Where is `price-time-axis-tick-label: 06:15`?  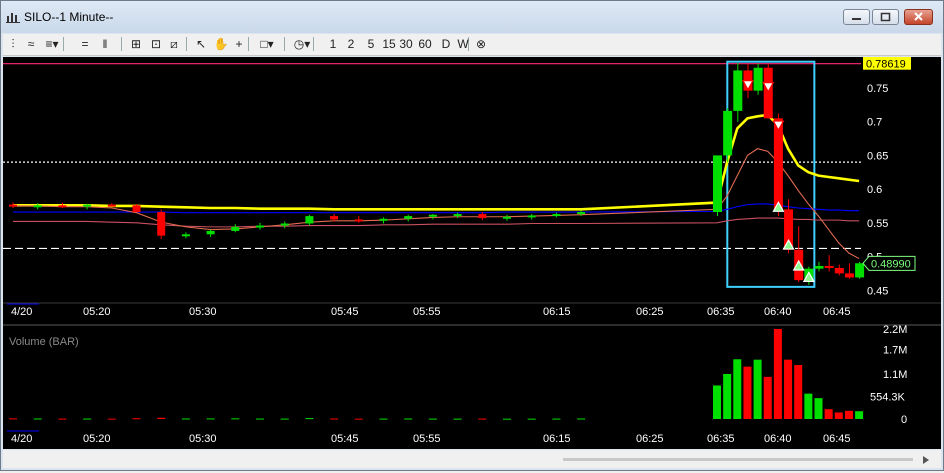
price-time-axis-tick-label: 06:15 is located at coordinates (557, 312).